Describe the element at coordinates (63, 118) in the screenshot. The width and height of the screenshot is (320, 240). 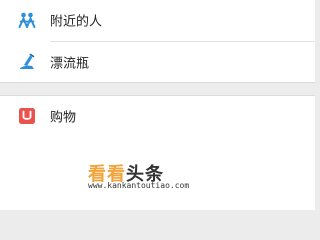
I see `menu-item-shopping-label: 购物` at that location.